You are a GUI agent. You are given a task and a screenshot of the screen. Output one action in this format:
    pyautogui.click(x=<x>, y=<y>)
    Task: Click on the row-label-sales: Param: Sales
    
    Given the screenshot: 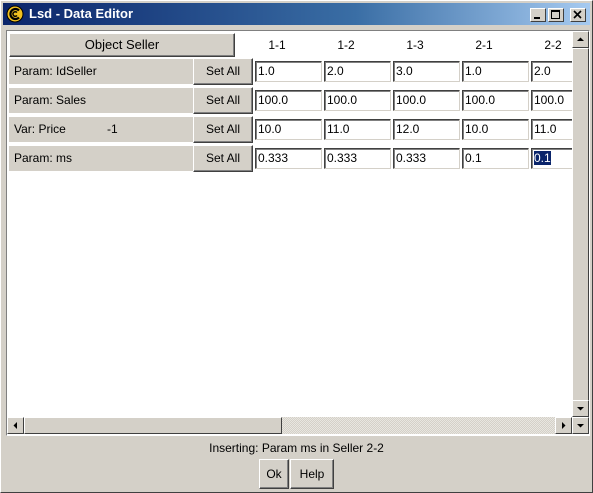 What is the action you would take?
    pyautogui.click(x=101, y=100)
    